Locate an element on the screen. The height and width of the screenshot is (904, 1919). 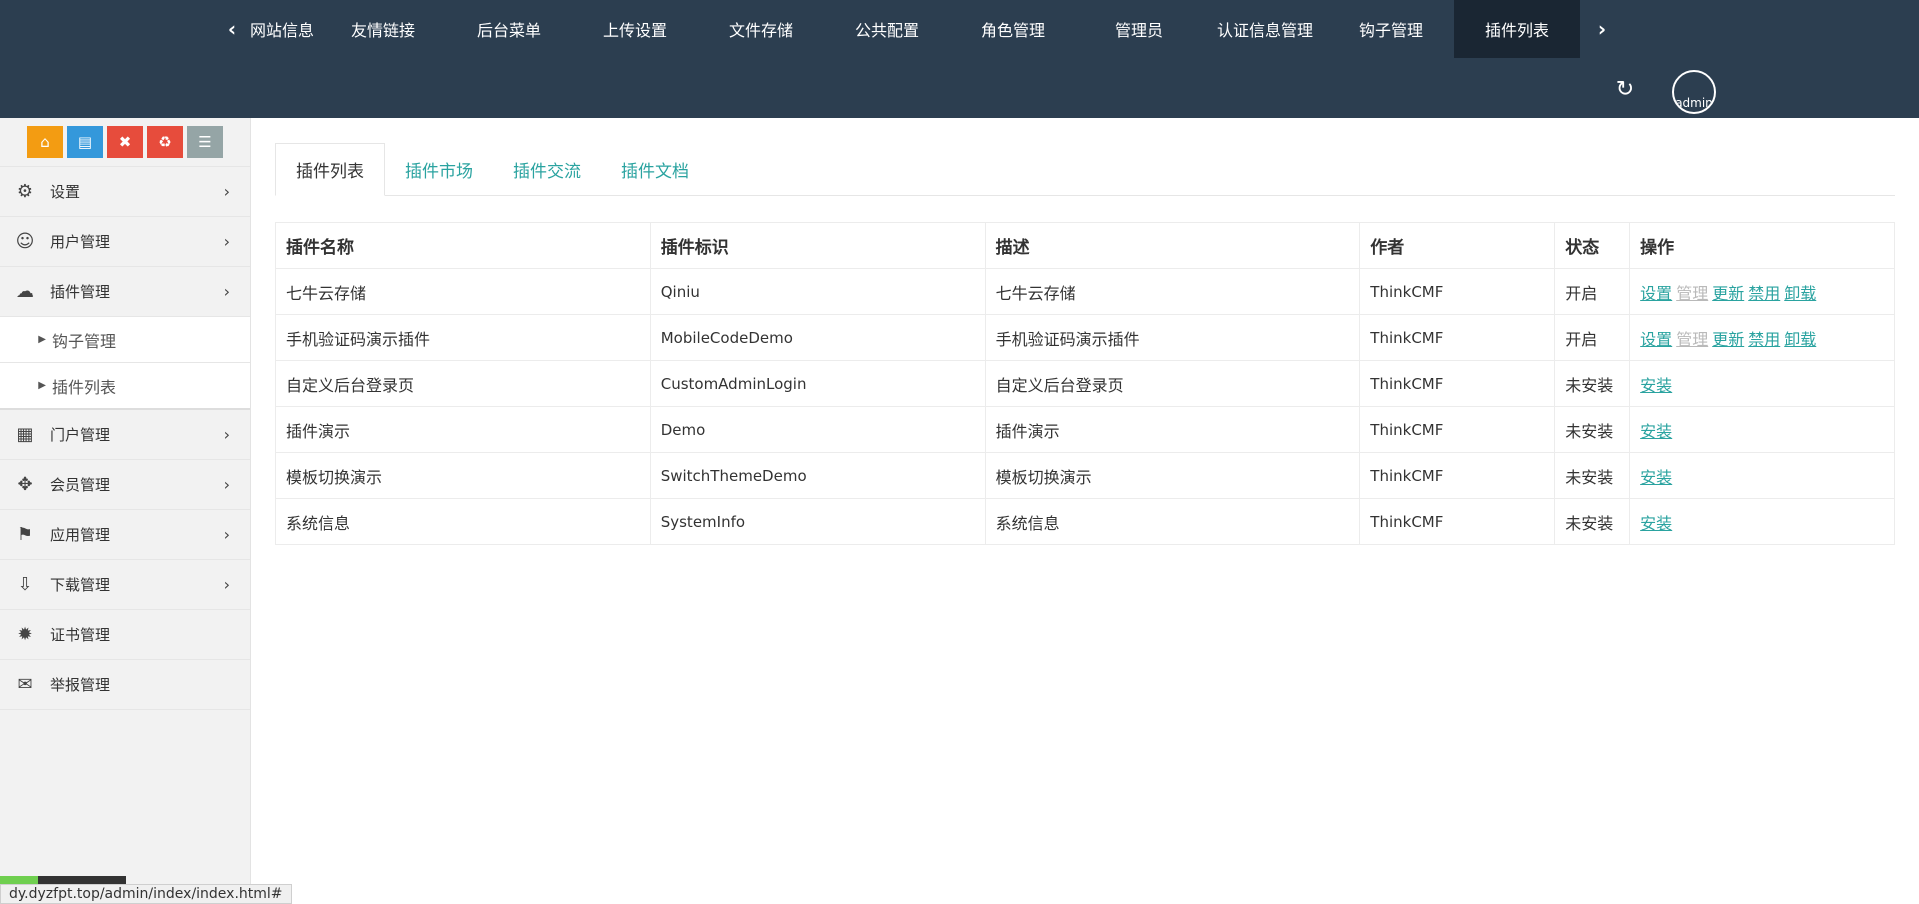
home-icon: ⌂ is located at coordinates (45, 142).